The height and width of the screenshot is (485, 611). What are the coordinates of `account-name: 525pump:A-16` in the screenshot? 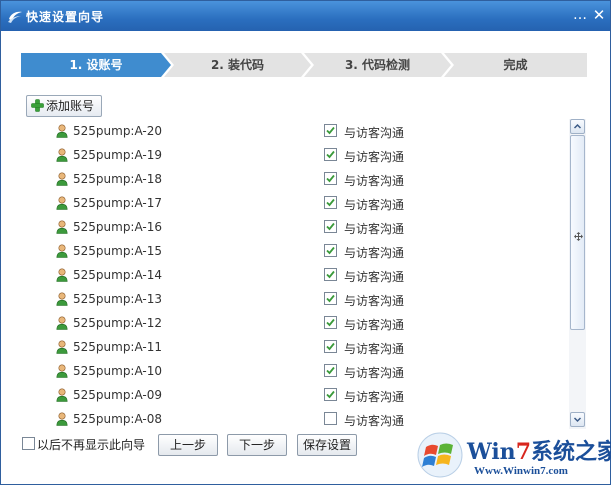 It's located at (118, 227).